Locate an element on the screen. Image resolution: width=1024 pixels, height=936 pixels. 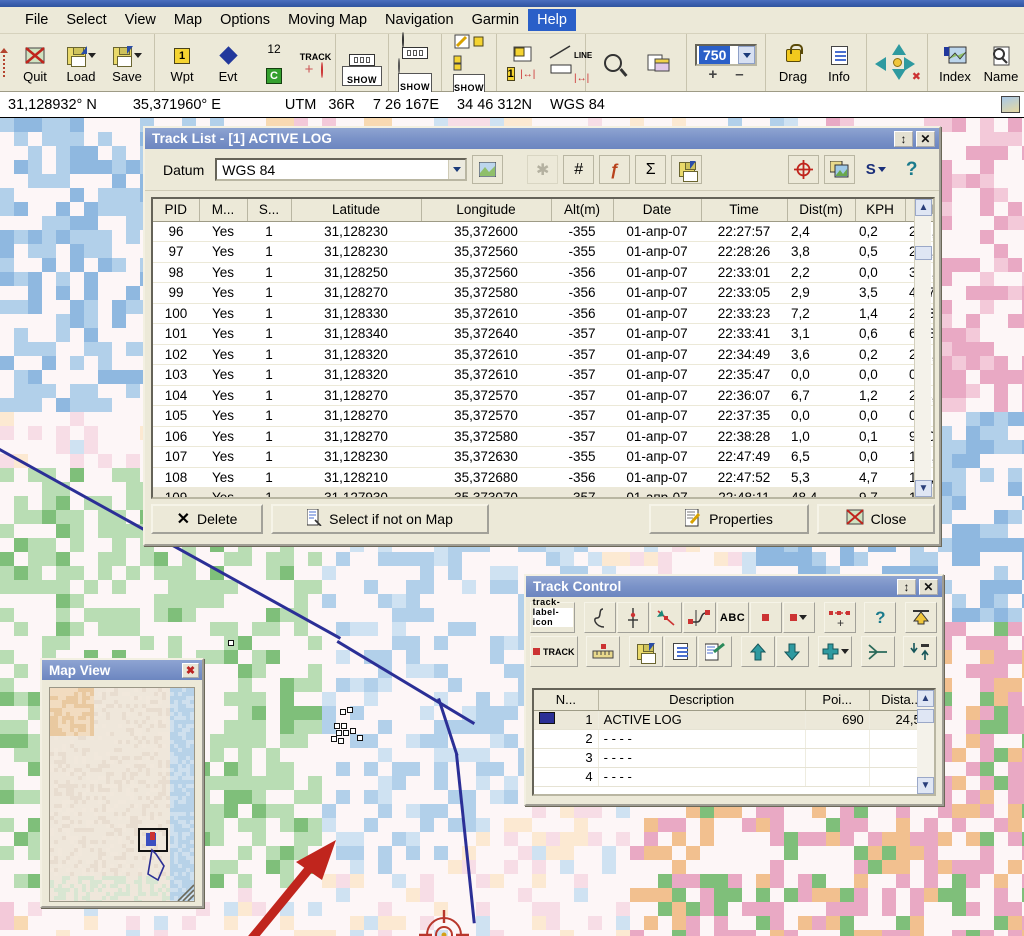
column-header-pid: PID is located at coordinates (176, 210).